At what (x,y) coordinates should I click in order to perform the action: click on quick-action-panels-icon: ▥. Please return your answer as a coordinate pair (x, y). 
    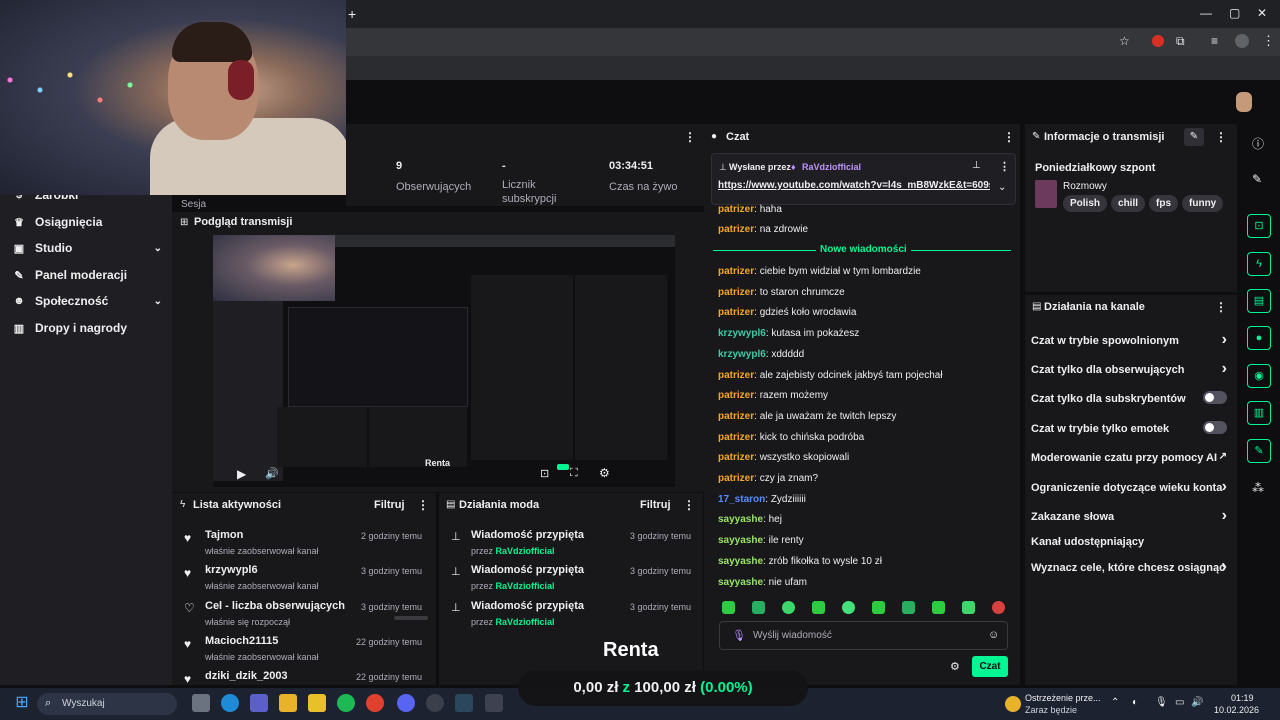
    Looking at the image, I should click on (1259, 413).